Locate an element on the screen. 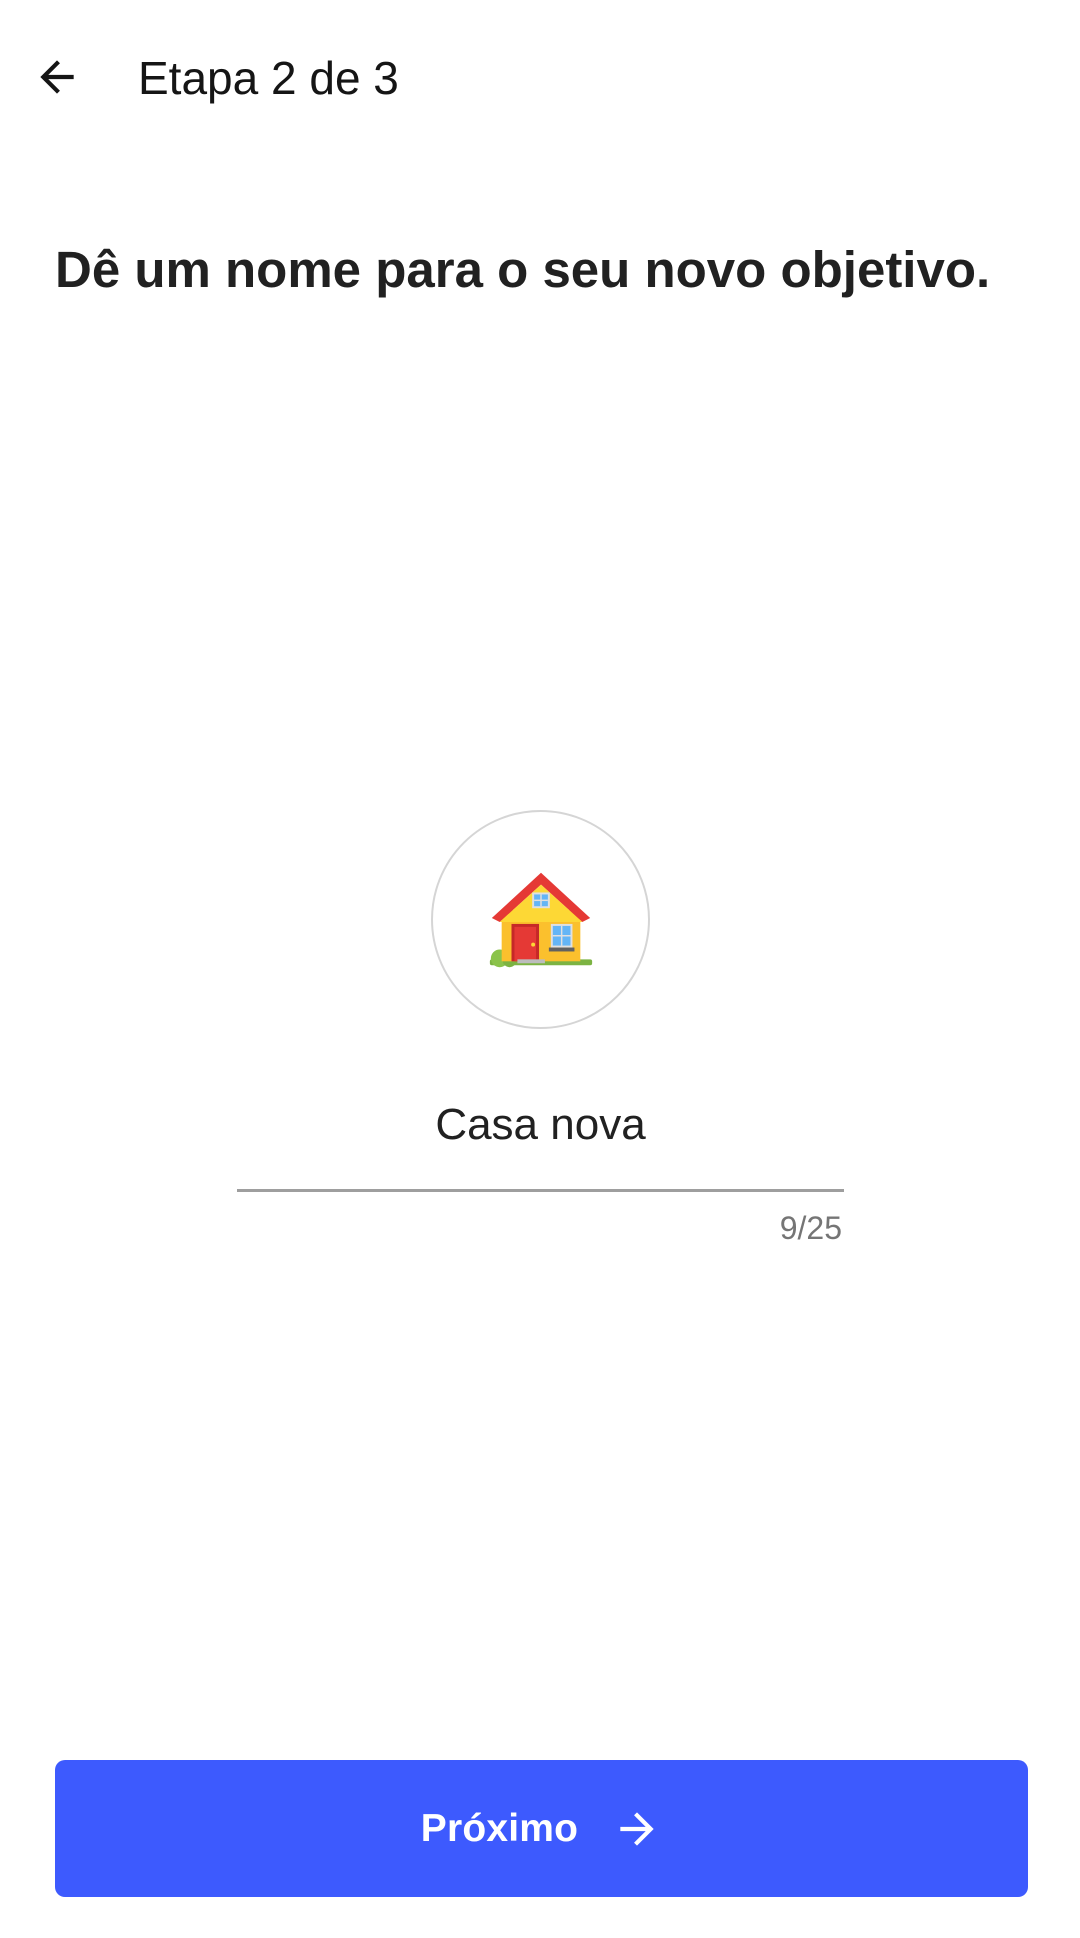 The image size is (1080, 1938). house-icon is located at coordinates (540, 919).